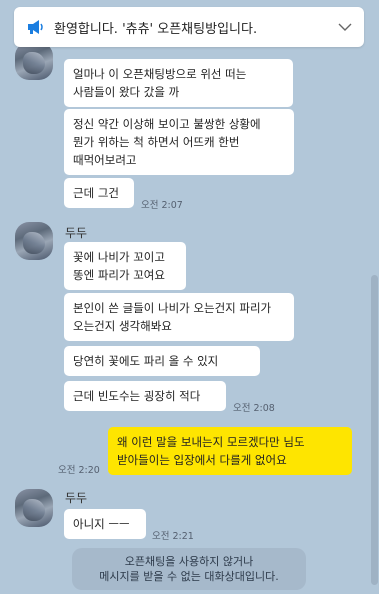 The image size is (379, 594). Describe the element at coordinates (179, 317) in the screenshot. I see `message-bubble: 본인이 쓴 글들이 나비가 오는건지 파리가 오는건지 생각해봐요` at that location.